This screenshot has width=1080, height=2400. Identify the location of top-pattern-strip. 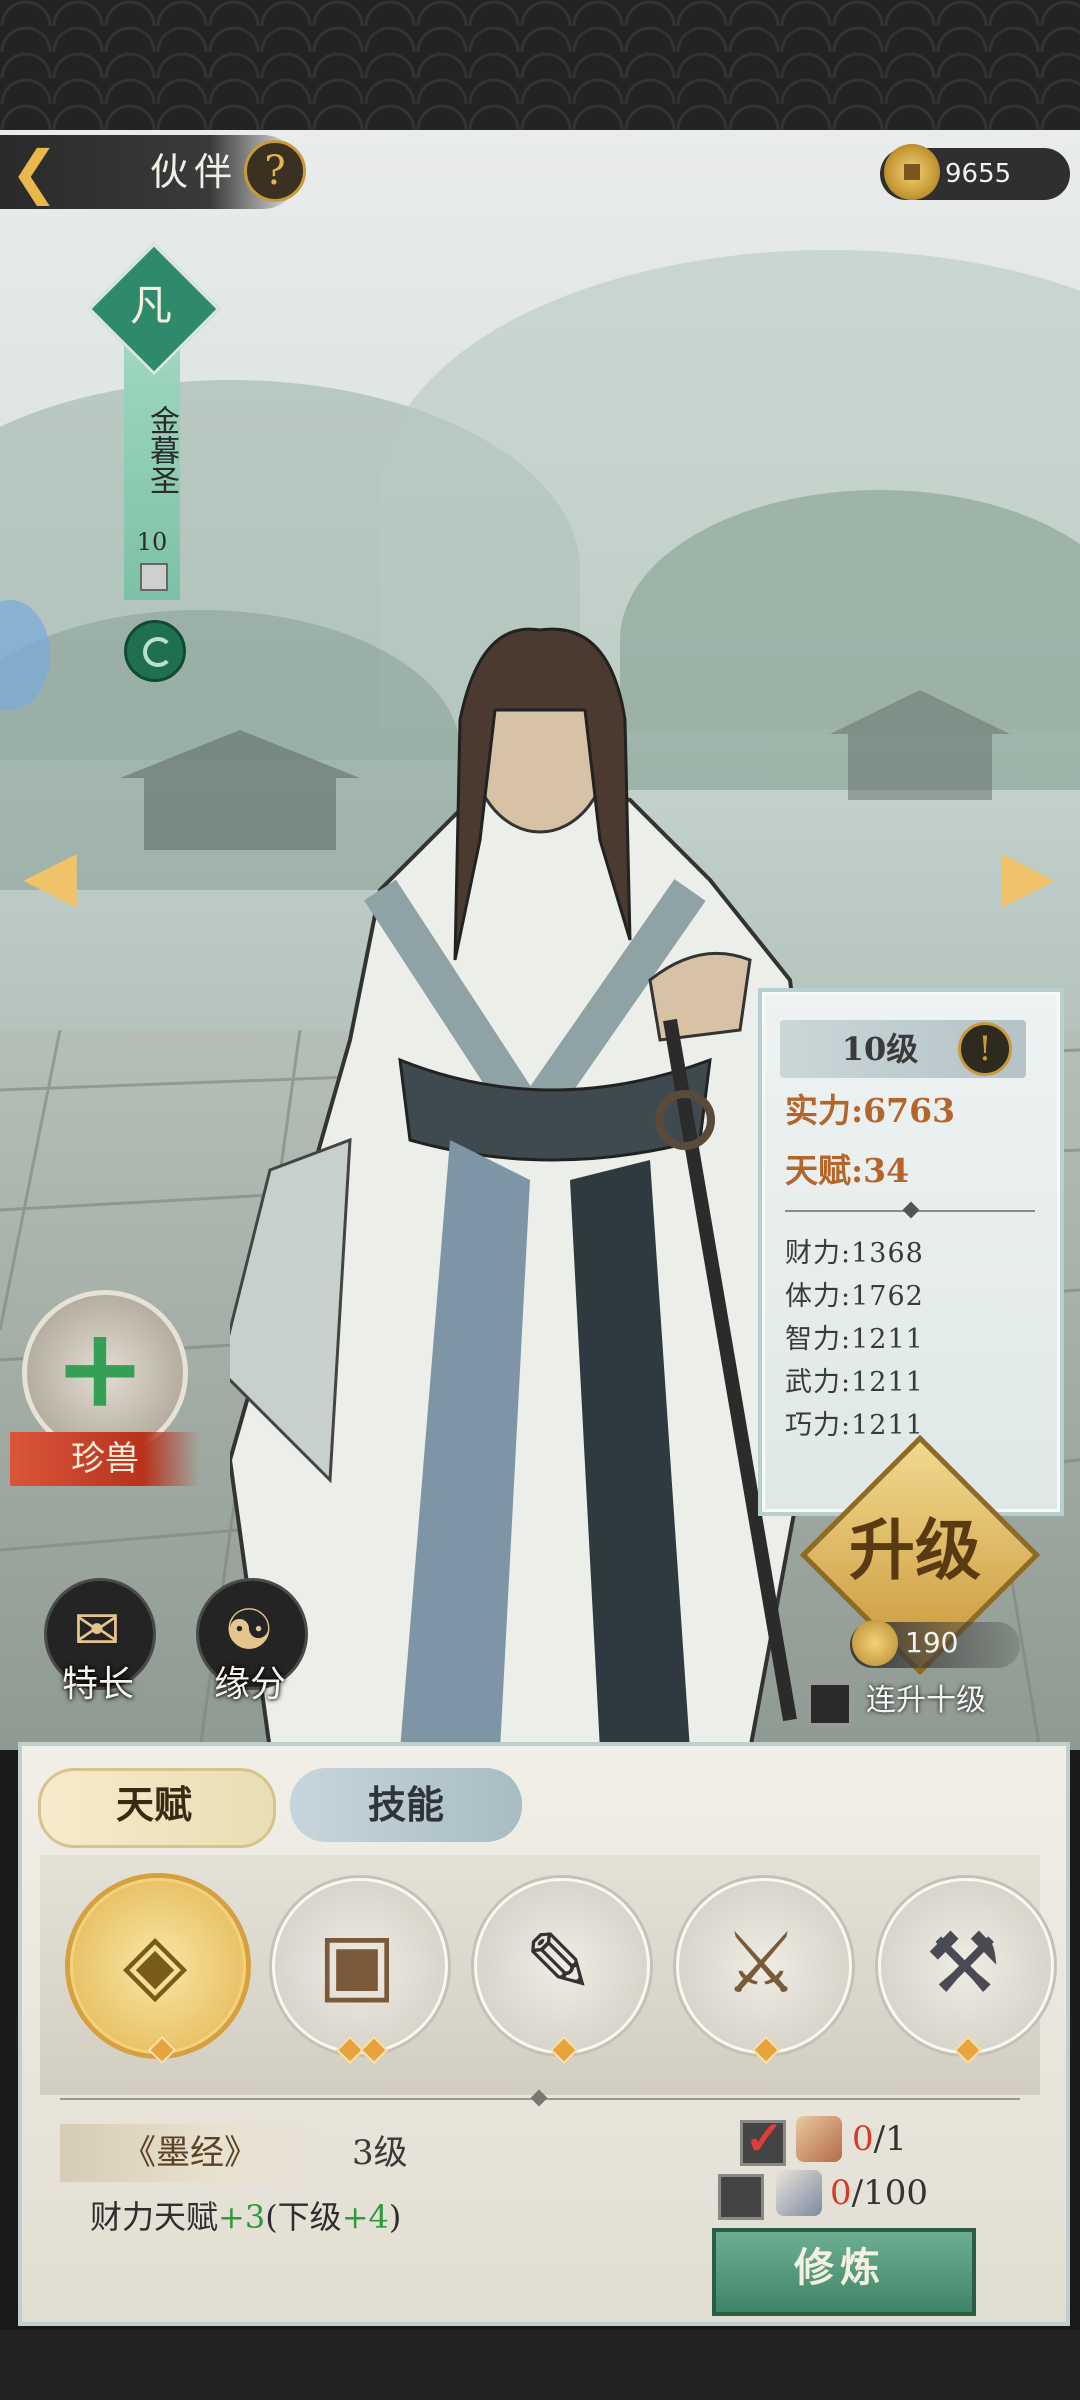
(540, 65).